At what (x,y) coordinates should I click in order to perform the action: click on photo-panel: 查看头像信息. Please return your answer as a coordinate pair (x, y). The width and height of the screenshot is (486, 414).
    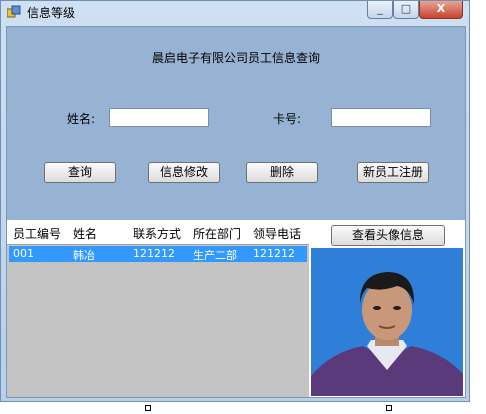
    Looking at the image, I should click on (387, 308).